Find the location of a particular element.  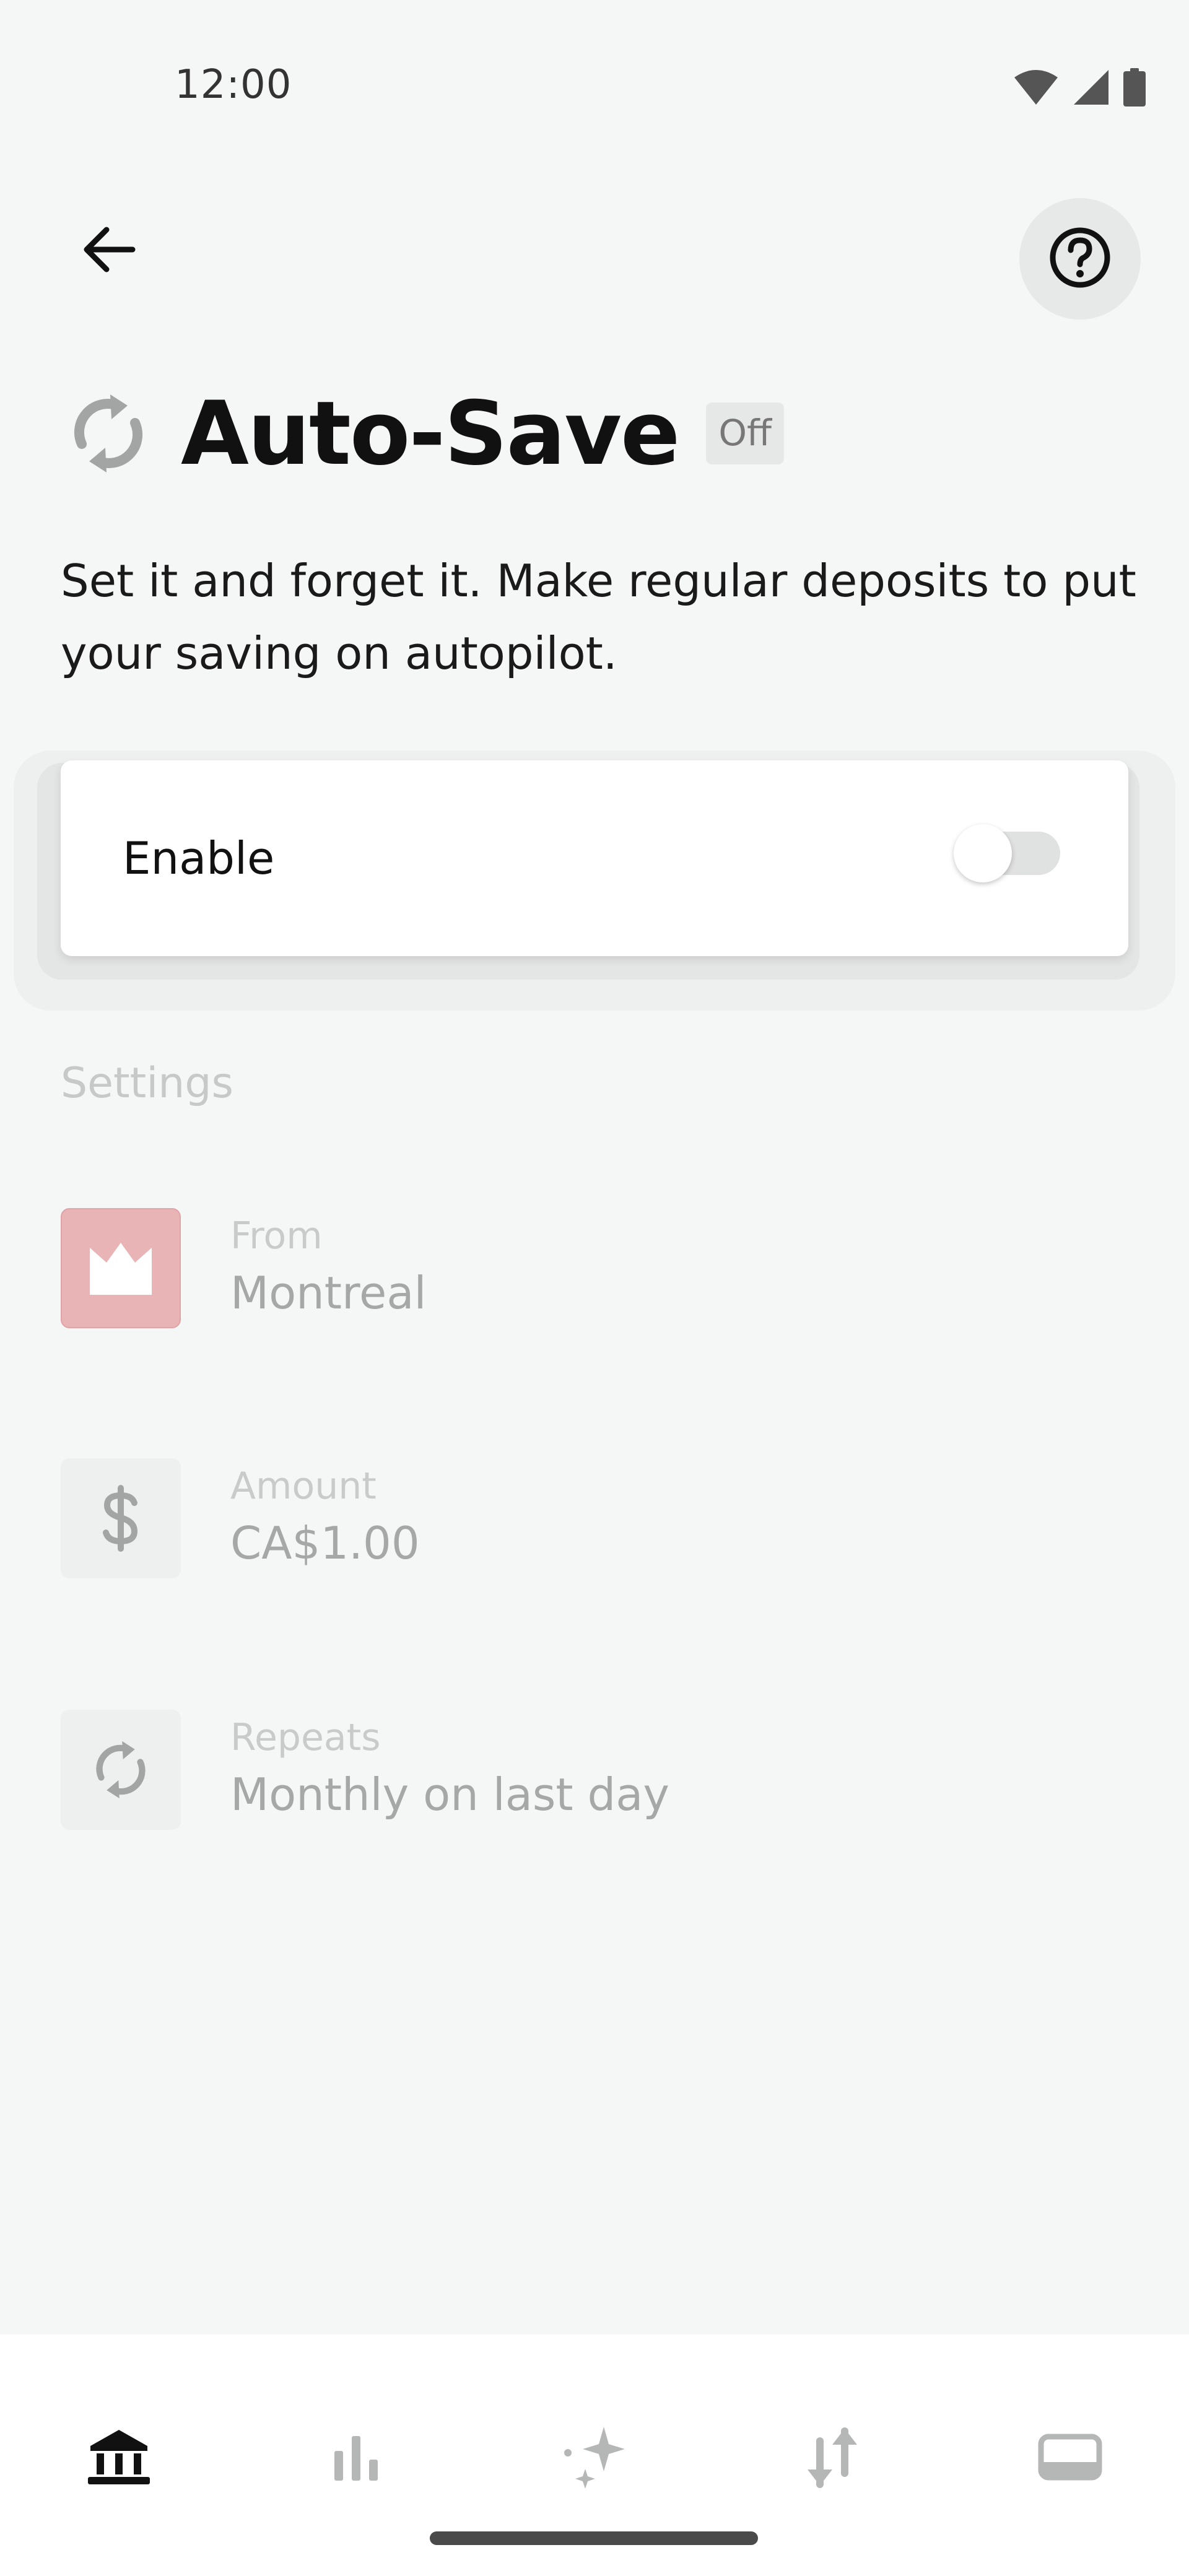

help-button is located at coordinates (1080, 259).